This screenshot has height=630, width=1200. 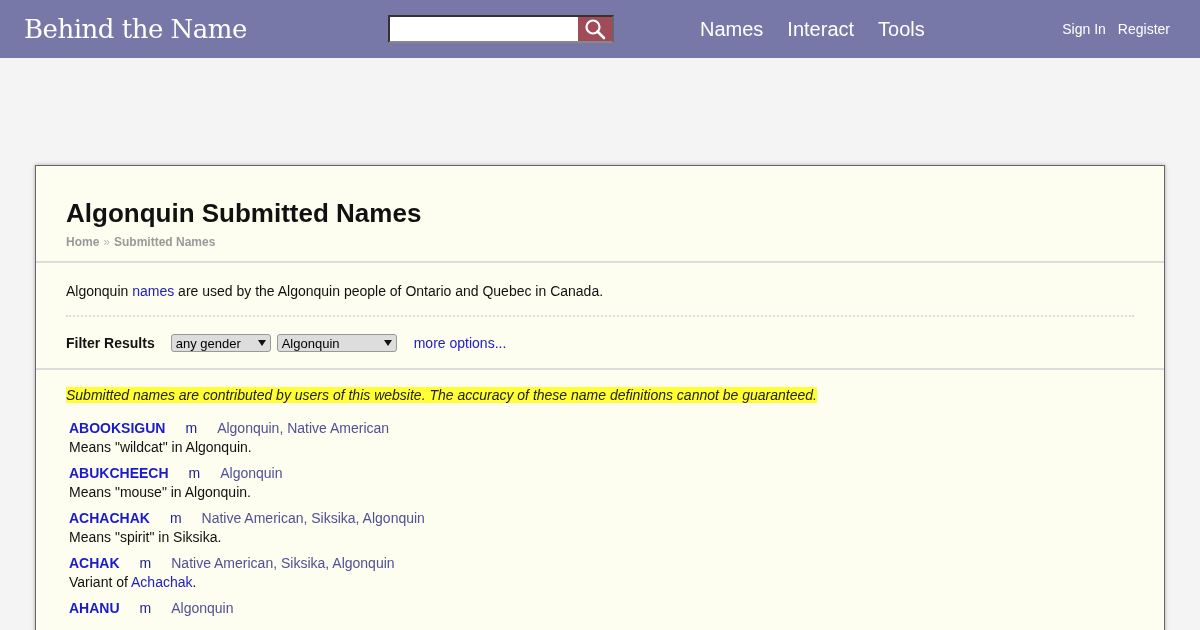 What do you see at coordinates (109, 518) in the screenshot?
I see `name-link: ACHACHAK` at bounding box center [109, 518].